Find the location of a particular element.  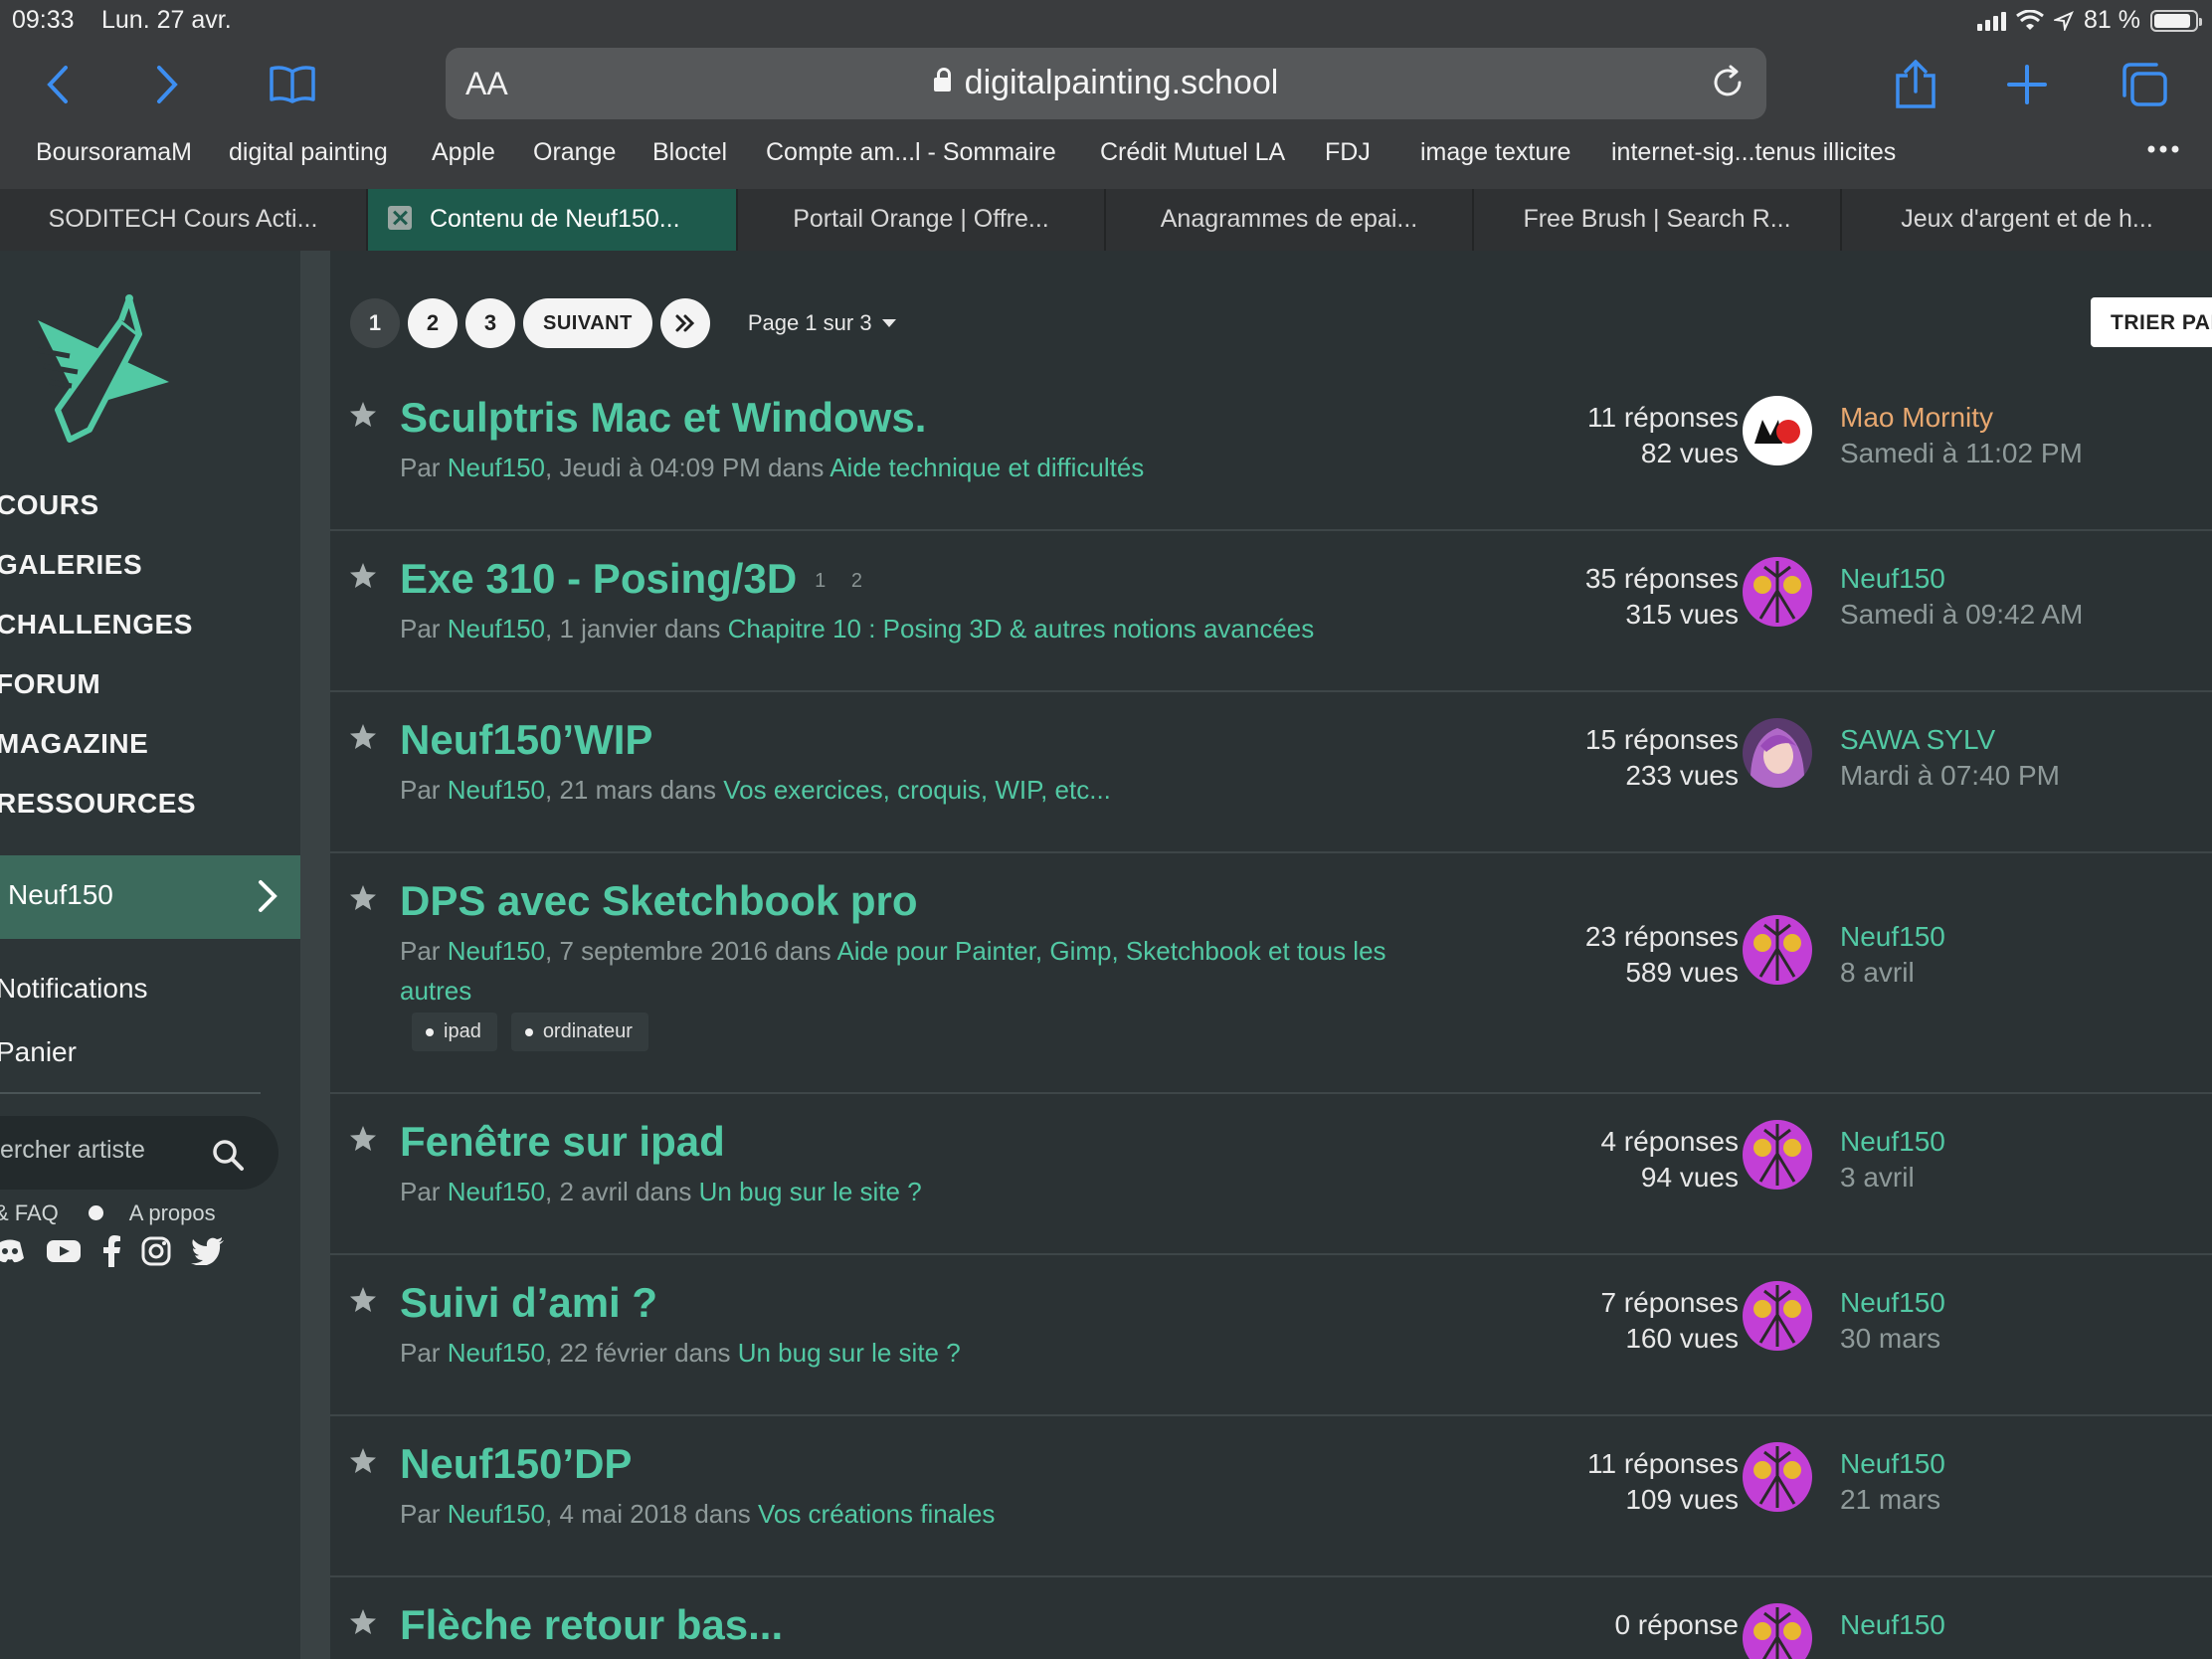

address-bar: AA digitalpainting.school is located at coordinates (1106, 83).